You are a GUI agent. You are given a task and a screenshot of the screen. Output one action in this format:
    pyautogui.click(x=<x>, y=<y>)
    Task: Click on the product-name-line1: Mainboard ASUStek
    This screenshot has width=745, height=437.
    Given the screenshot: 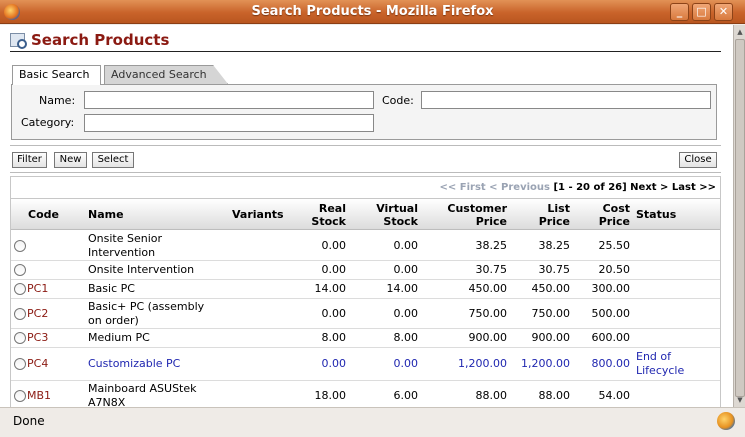 What is the action you would take?
    pyautogui.click(x=142, y=388)
    